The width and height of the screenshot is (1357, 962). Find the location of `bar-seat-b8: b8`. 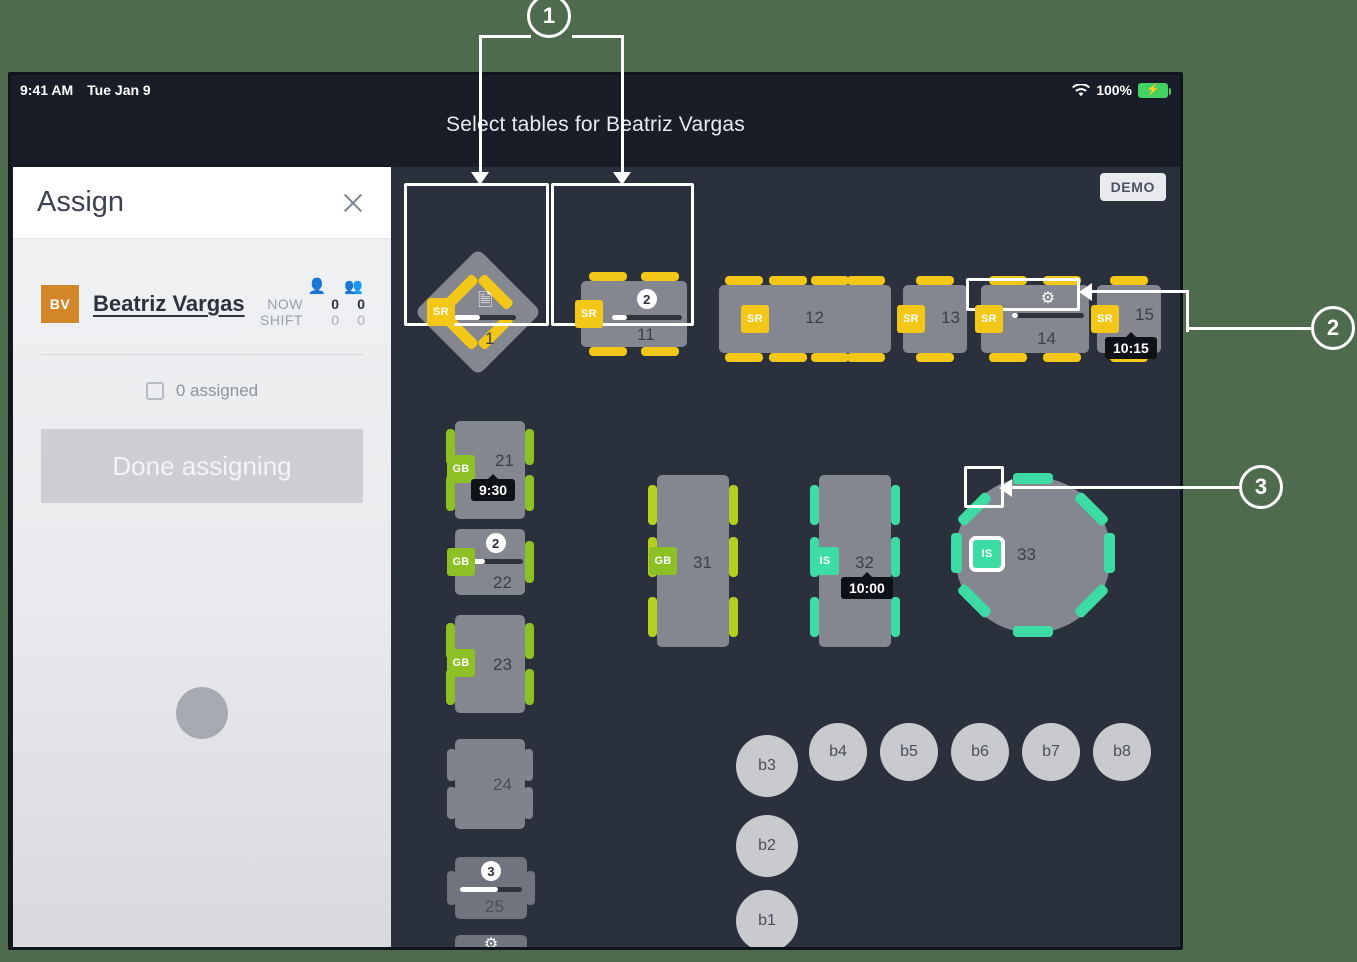

bar-seat-b8: b8 is located at coordinates (1122, 752).